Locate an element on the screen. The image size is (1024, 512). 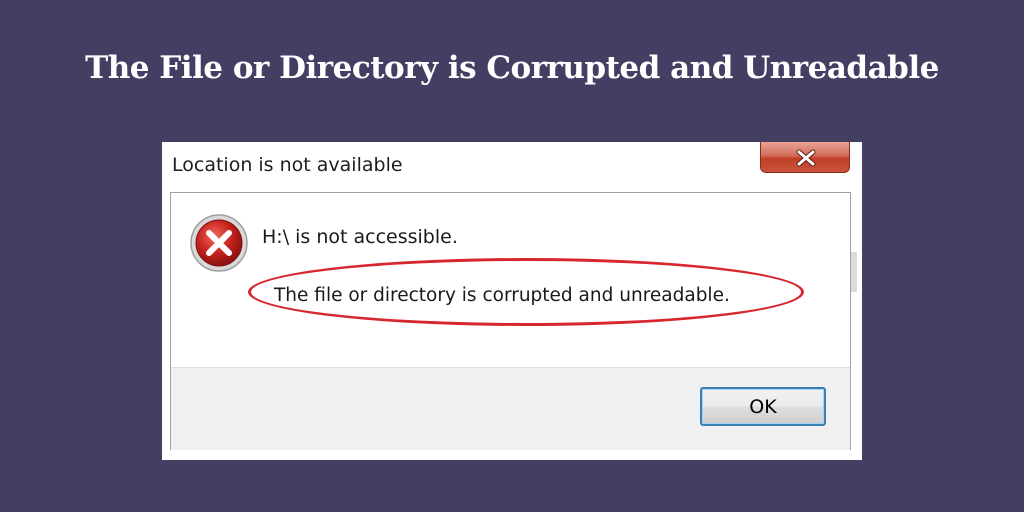
close-button is located at coordinates (805, 157).